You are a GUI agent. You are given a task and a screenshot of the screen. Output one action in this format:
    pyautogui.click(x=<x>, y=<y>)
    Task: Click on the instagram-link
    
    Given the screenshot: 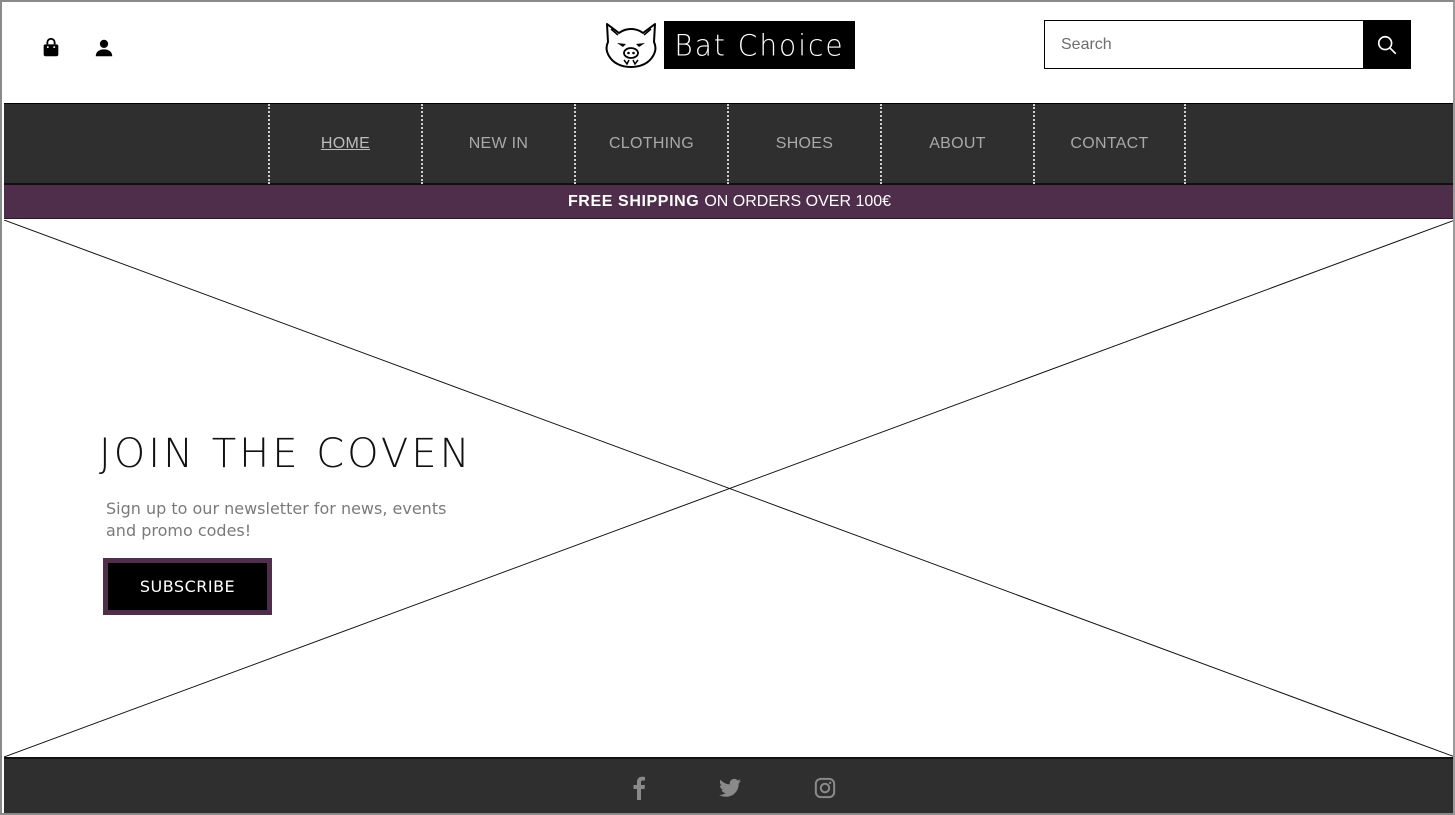 What is the action you would take?
    pyautogui.click(x=825, y=788)
    